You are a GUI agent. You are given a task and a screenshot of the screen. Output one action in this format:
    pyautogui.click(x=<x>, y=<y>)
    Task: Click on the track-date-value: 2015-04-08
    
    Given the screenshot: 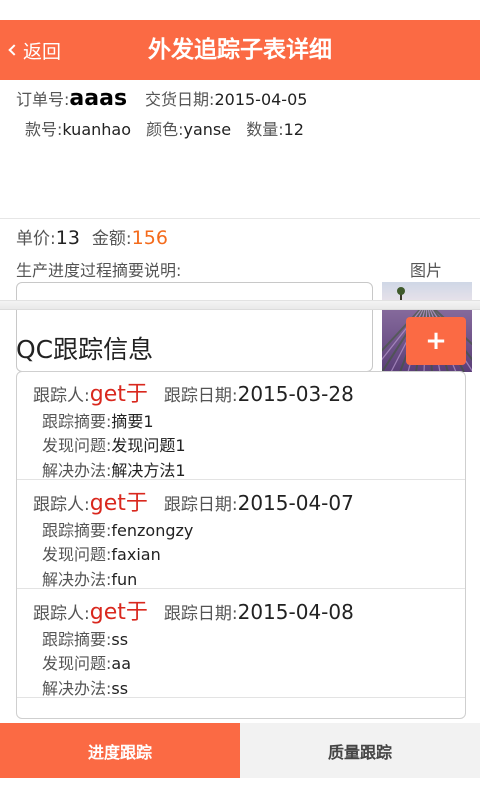 What is the action you would take?
    pyautogui.click(x=295, y=612)
    